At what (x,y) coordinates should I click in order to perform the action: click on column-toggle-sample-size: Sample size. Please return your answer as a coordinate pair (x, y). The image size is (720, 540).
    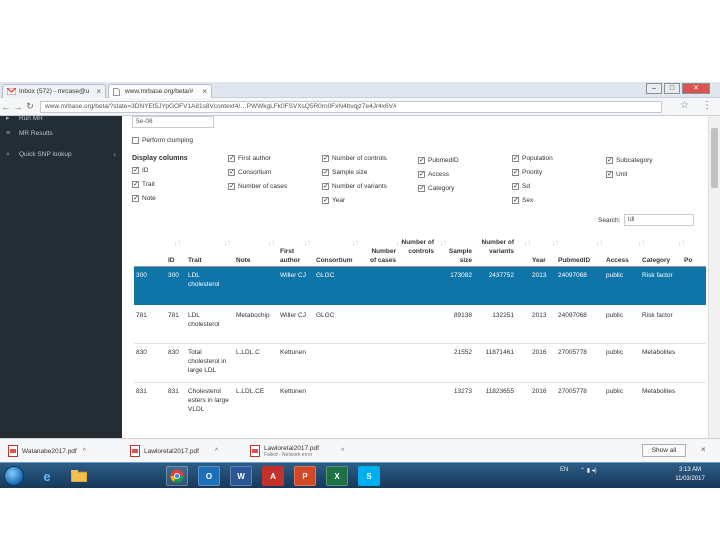
    Looking at the image, I should click on (344, 172).